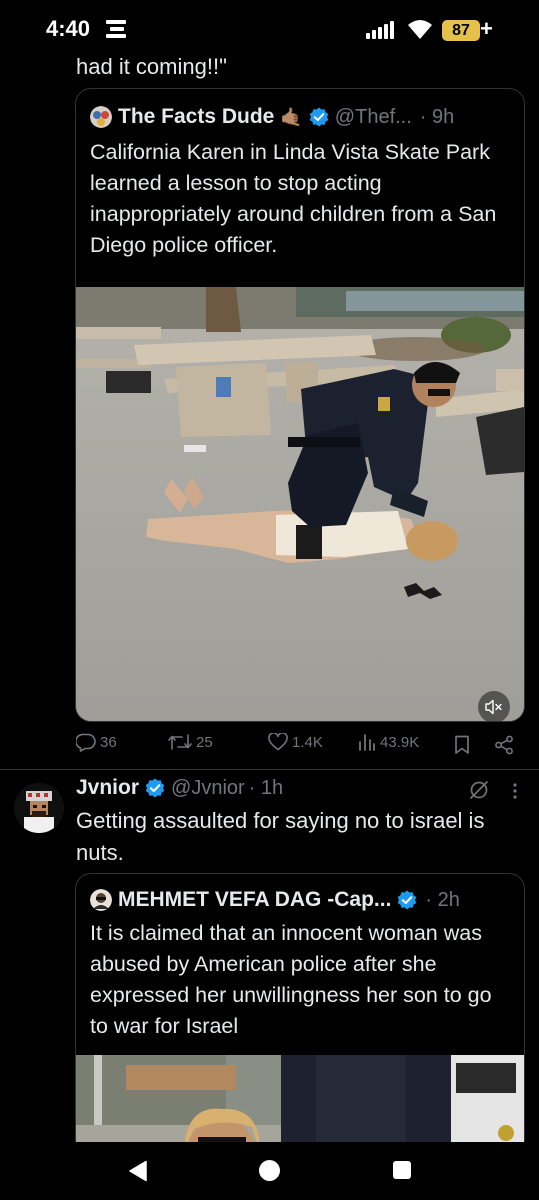  Describe the element at coordinates (68, 28) in the screenshot. I see `status-time: 4:40` at that location.